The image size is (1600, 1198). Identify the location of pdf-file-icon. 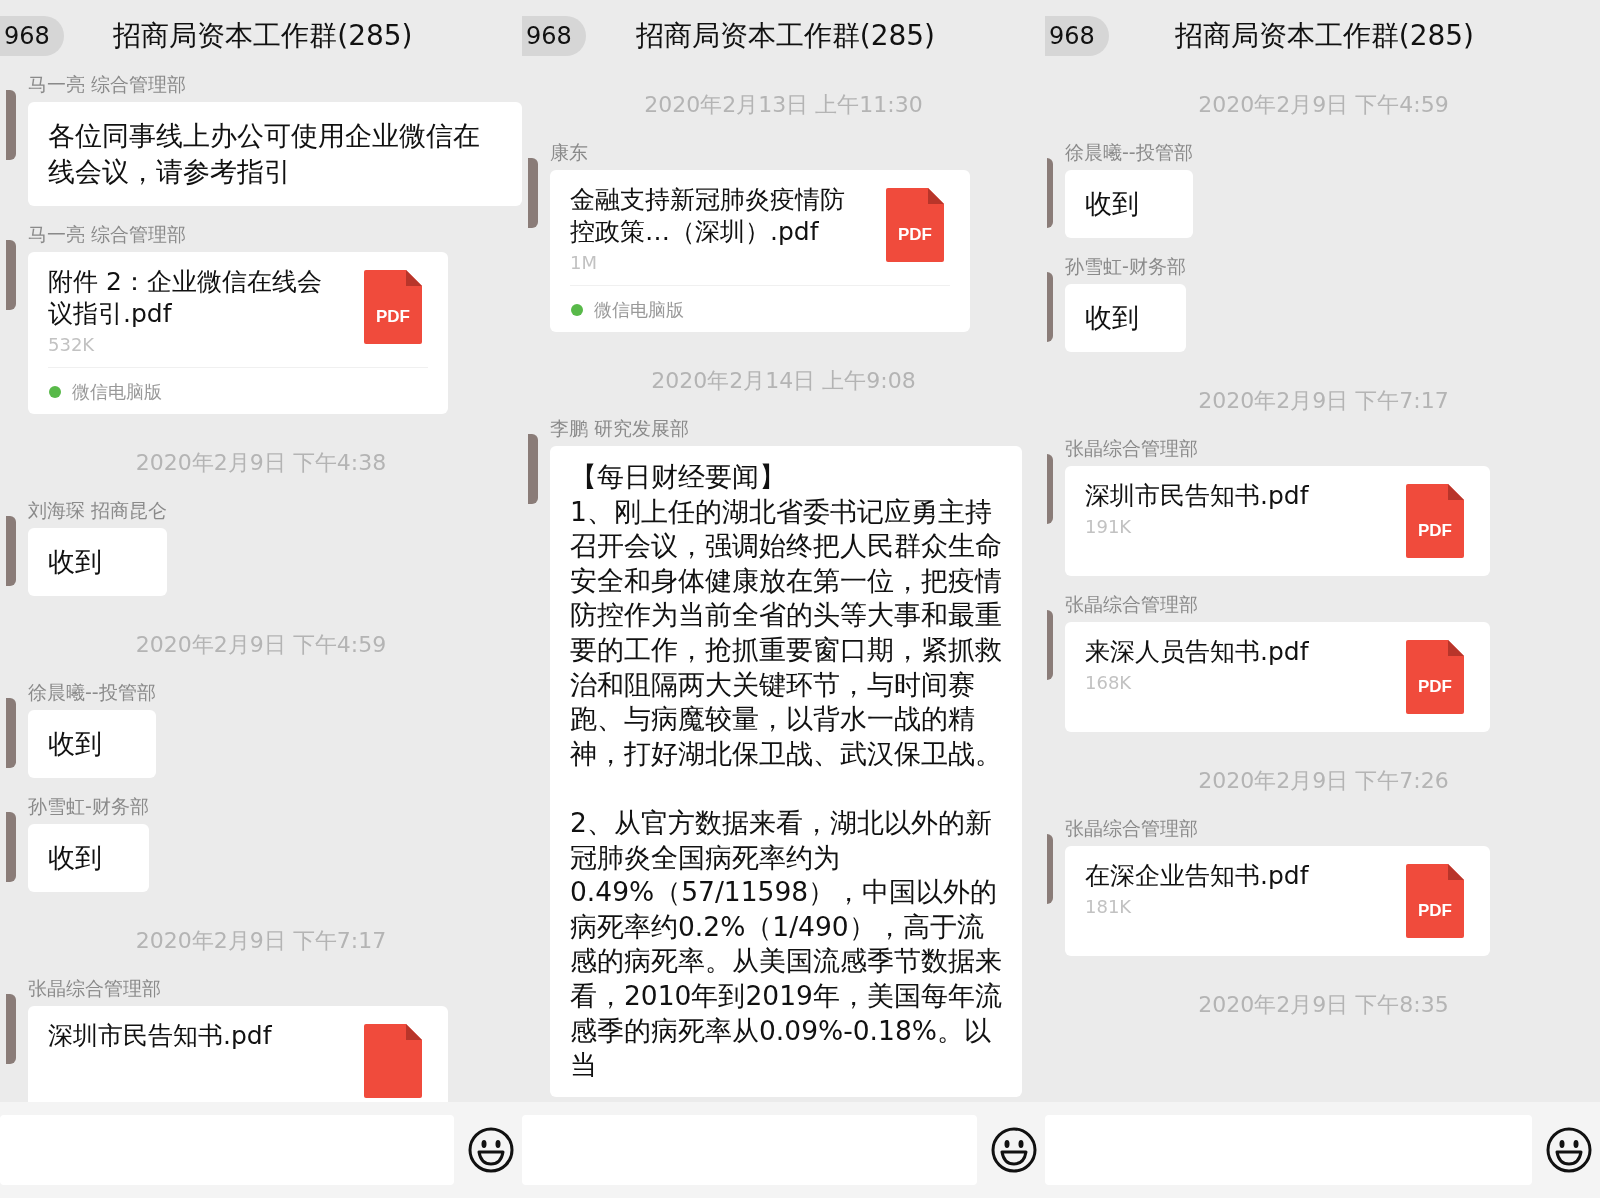
(393, 1061).